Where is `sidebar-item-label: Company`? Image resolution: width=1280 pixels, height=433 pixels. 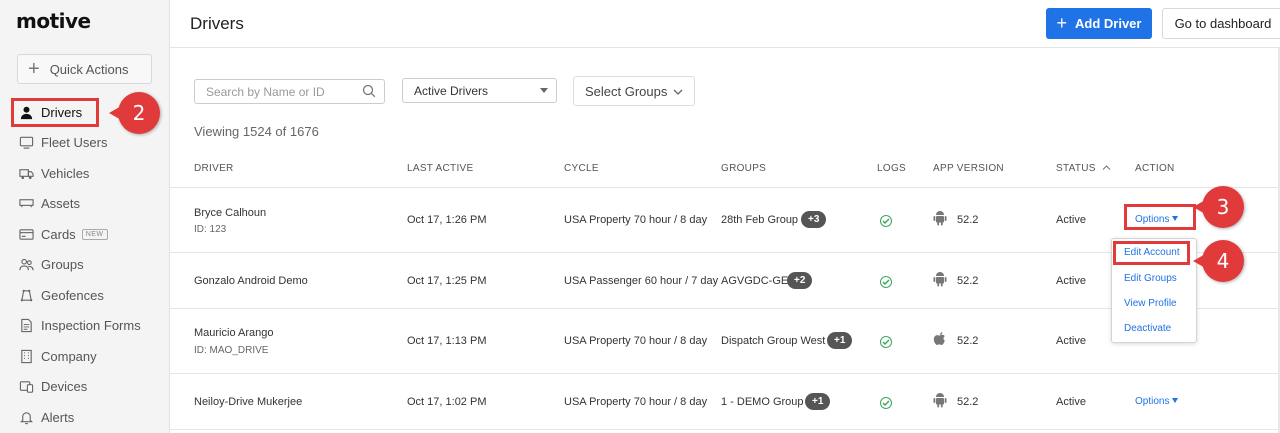
sidebar-item-label: Company is located at coordinates (69, 356).